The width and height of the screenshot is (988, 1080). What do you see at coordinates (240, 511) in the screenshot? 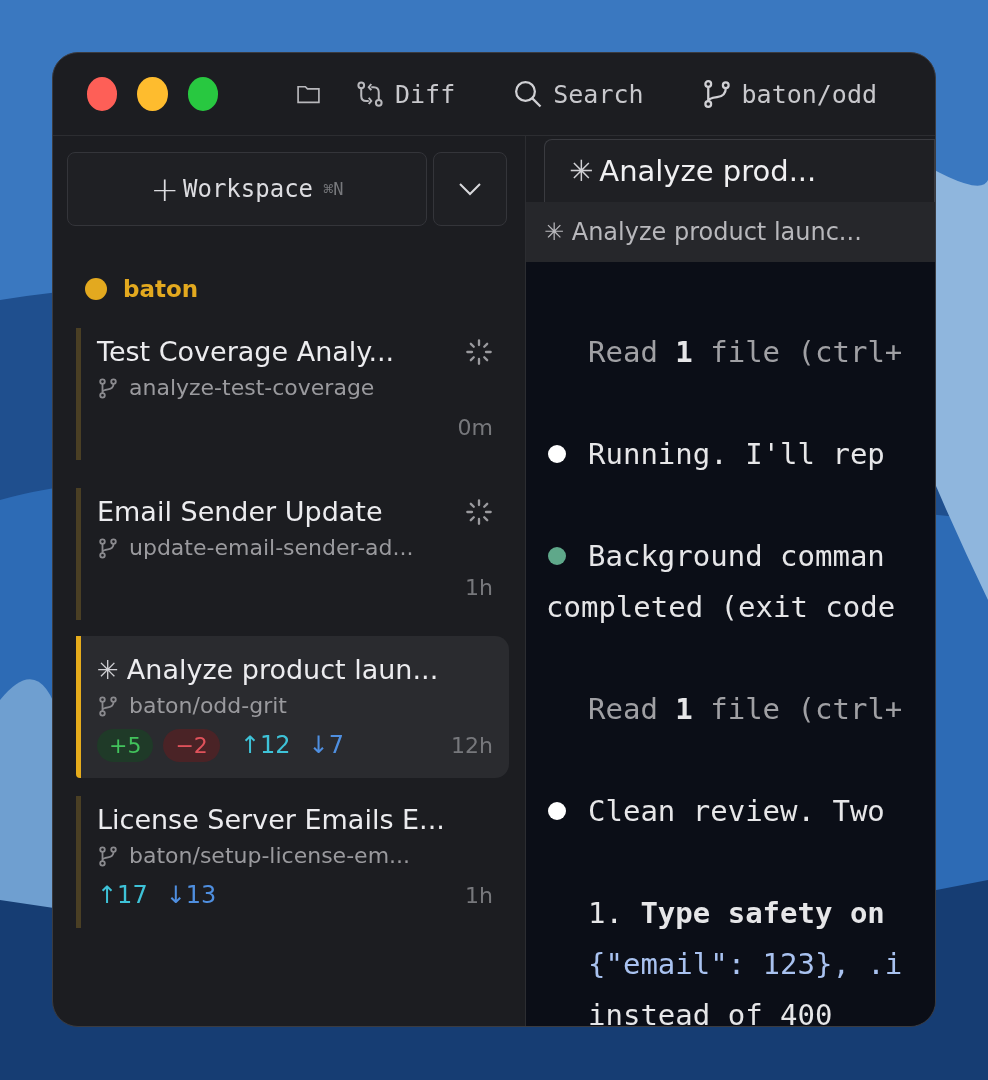
I see `workspace-title: Email Sender Update` at bounding box center [240, 511].